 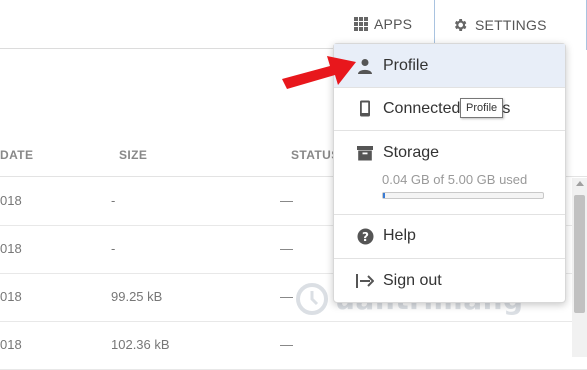 What do you see at coordinates (449, 236) in the screenshot?
I see `menu-item-help: ? Help` at bounding box center [449, 236].